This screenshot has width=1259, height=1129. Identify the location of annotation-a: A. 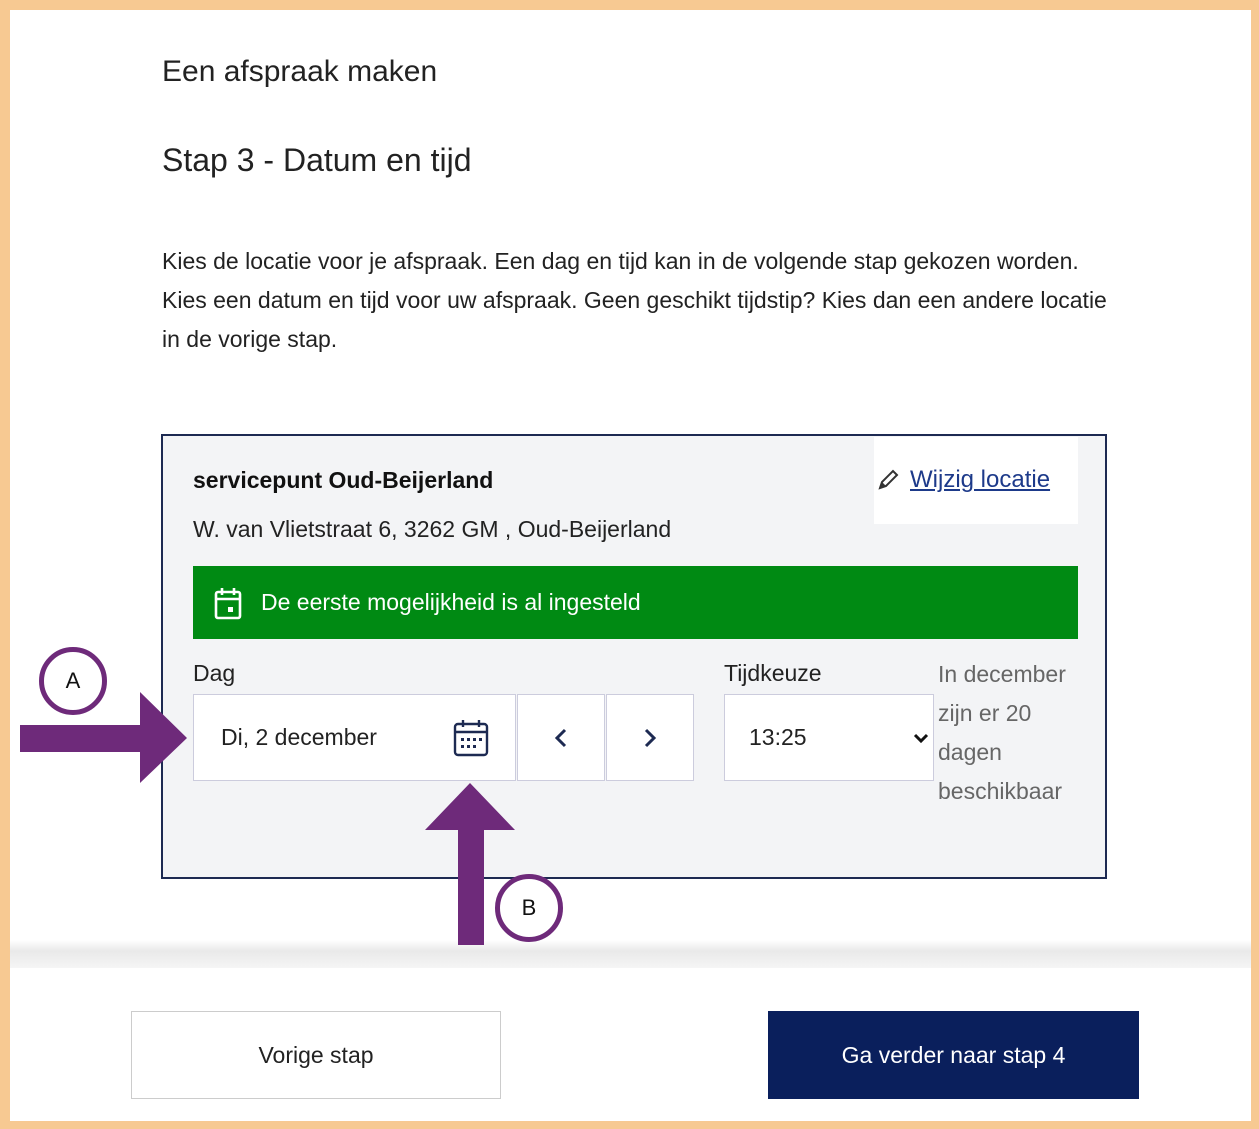
(73, 681).